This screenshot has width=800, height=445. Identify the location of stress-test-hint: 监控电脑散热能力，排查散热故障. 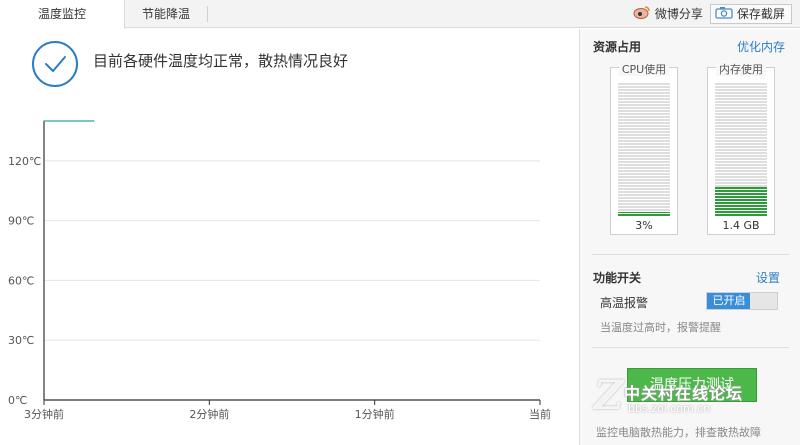
(678, 432).